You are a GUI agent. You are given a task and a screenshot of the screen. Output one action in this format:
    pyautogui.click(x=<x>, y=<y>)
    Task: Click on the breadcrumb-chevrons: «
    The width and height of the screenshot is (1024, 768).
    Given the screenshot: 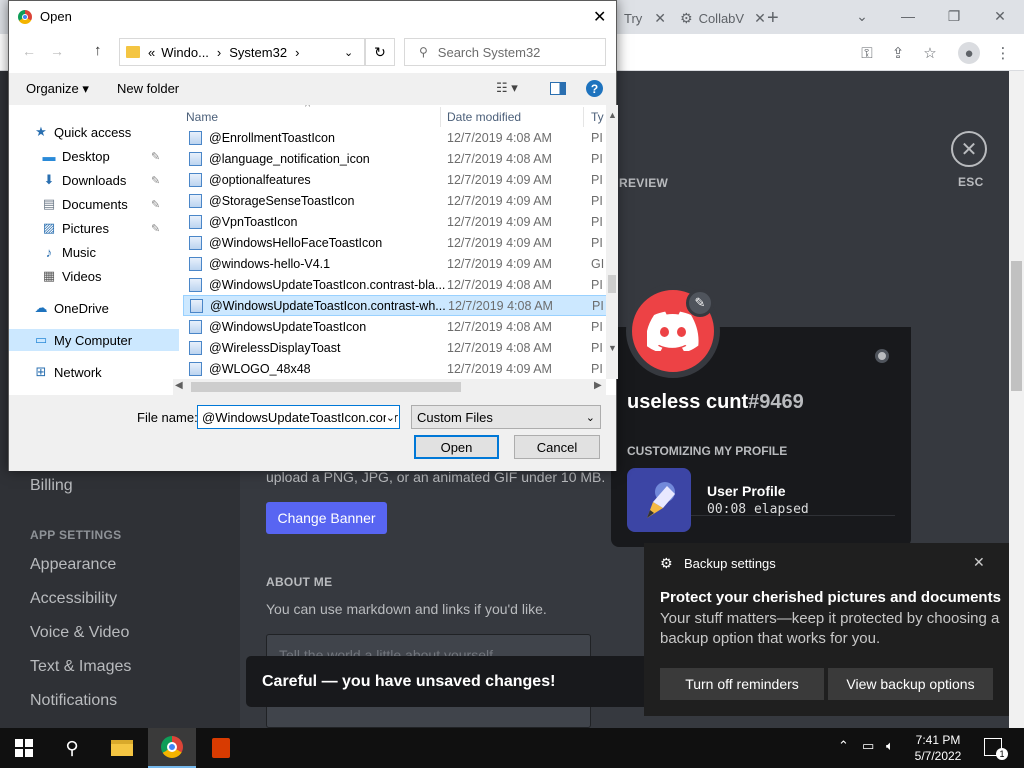 What is the action you would take?
    pyautogui.click(x=151, y=52)
    